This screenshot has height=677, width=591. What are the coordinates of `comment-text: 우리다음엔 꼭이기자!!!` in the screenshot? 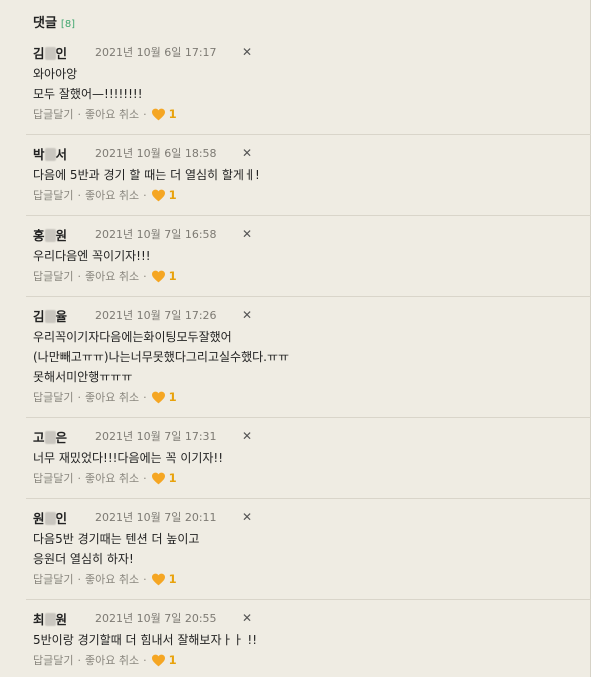 It's located at (92, 256).